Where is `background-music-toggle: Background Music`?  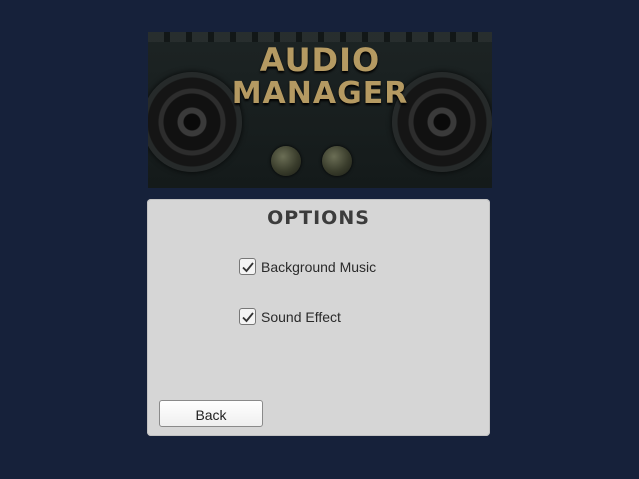
background-music-toggle: Background Music is located at coordinates (307, 266).